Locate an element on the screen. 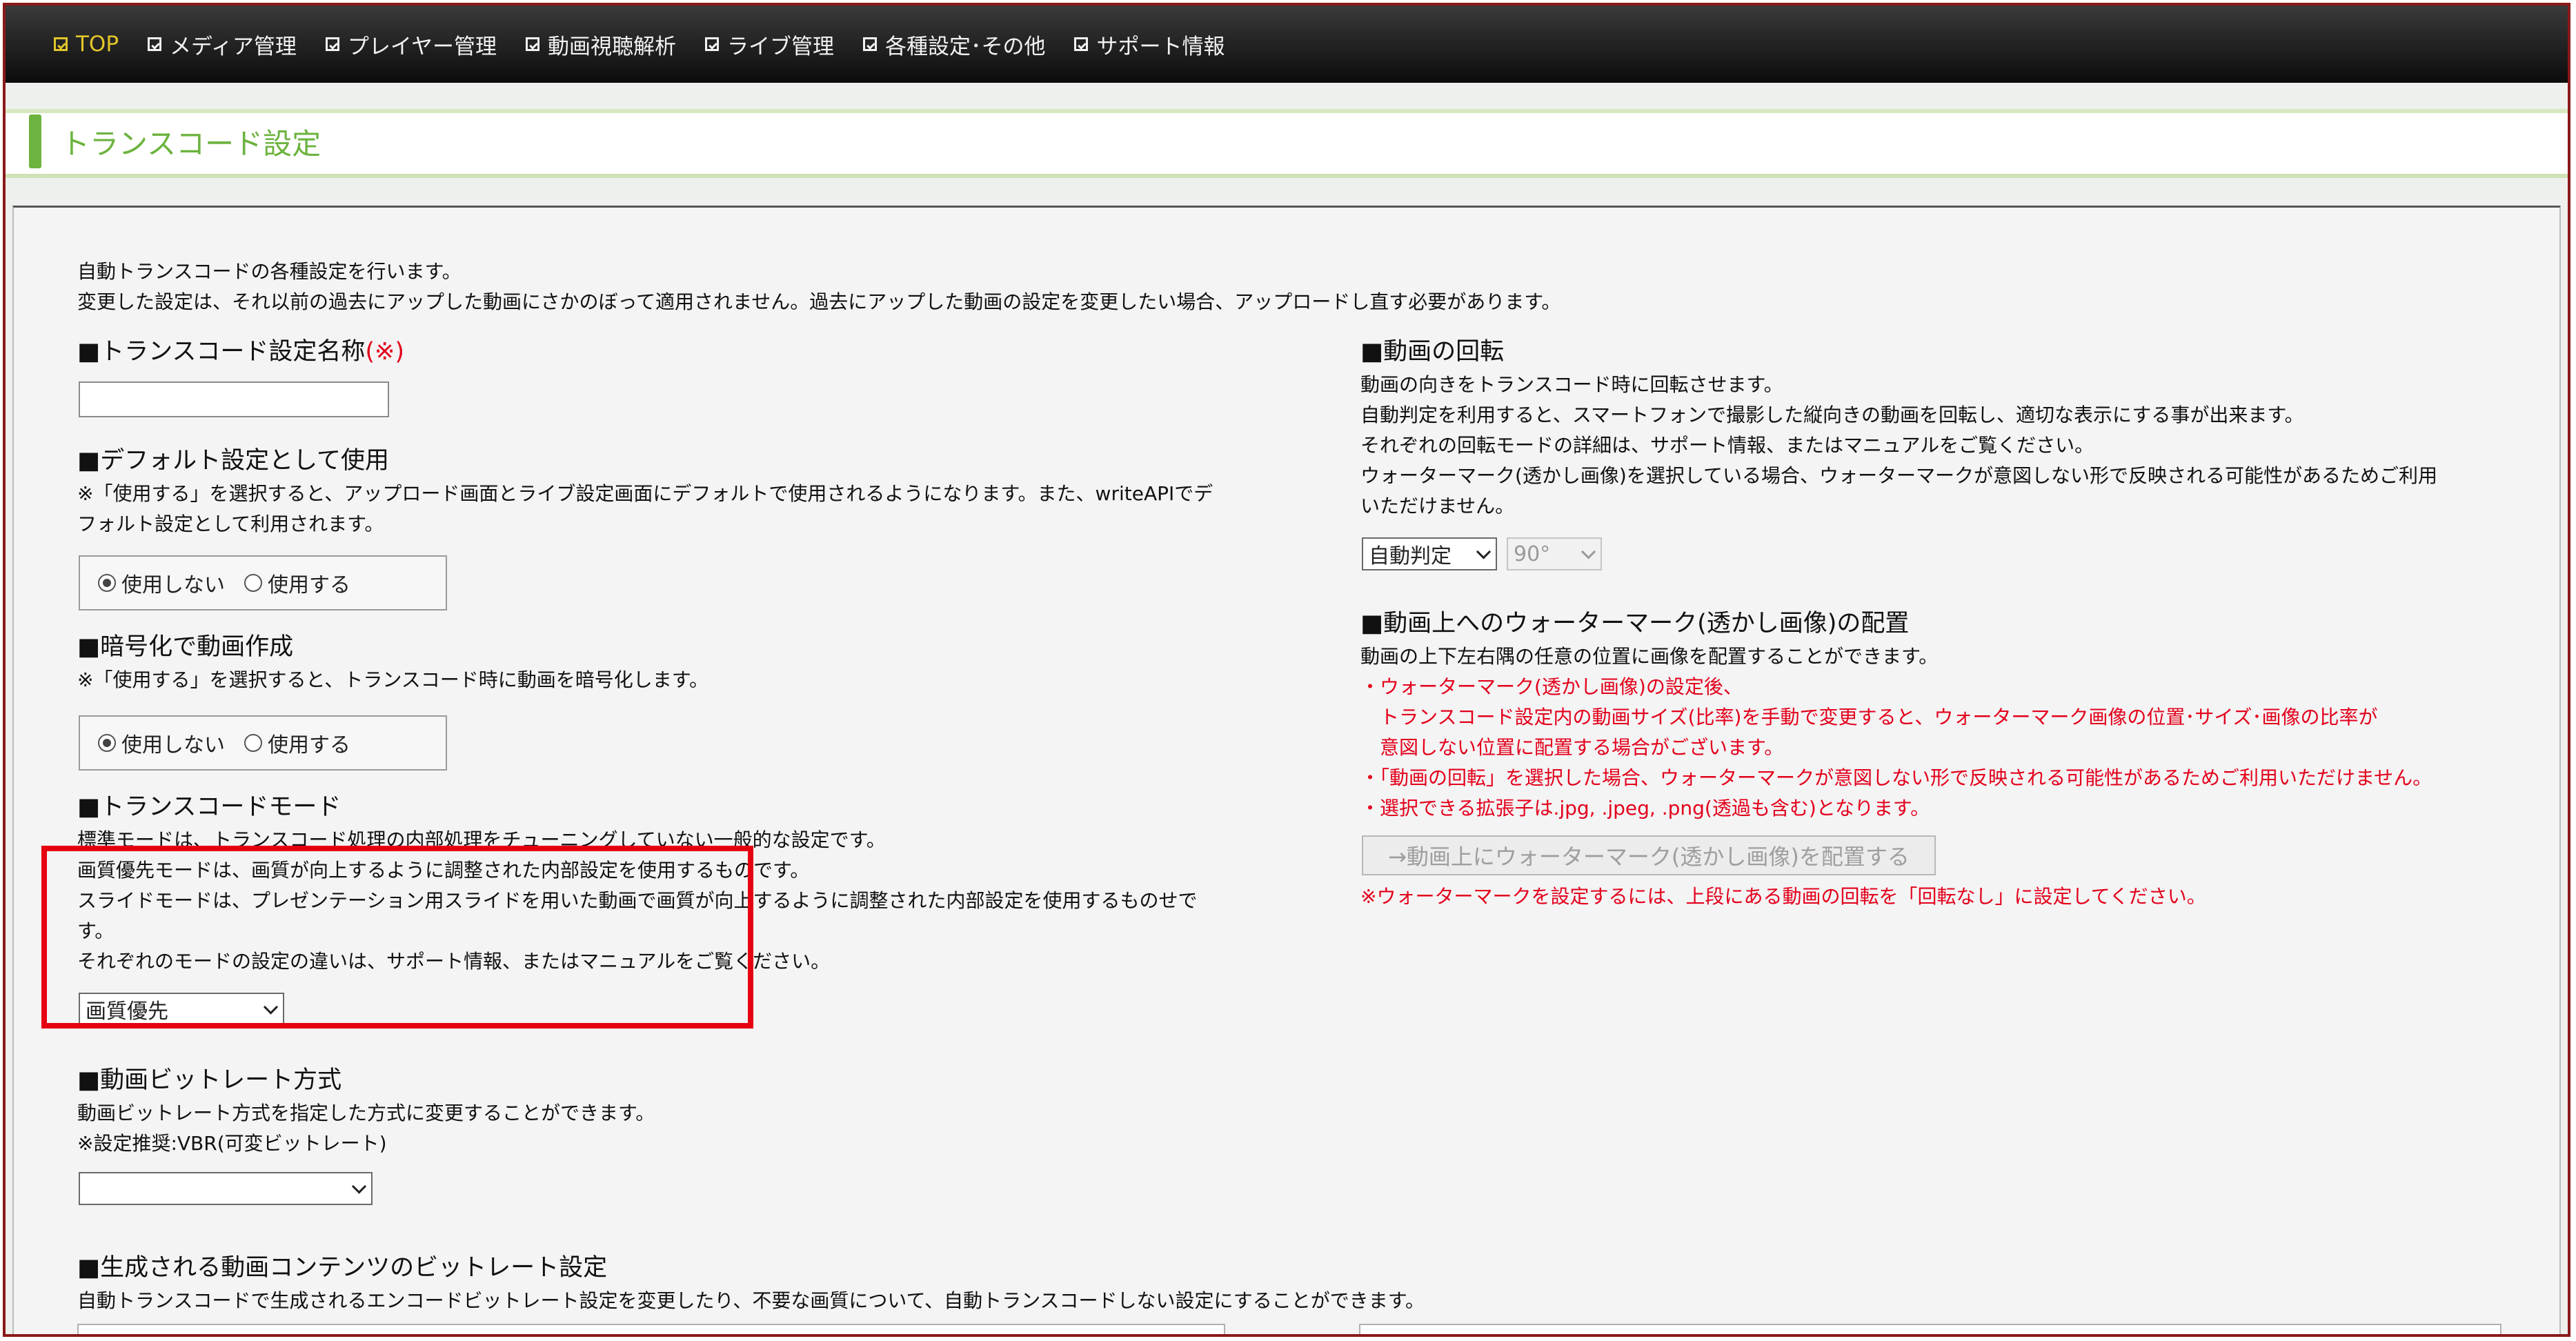 The width and height of the screenshot is (2576, 1341). nav-label: 動画視聴解析 is located at coordinates (611, 46).